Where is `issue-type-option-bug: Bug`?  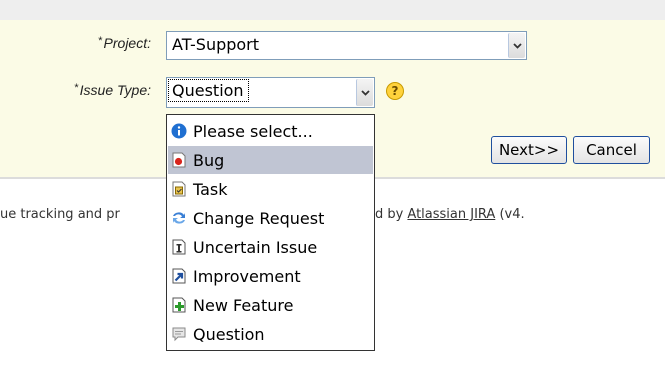
issue-type-option-bug: Bug is located at coordinates (270, 160).